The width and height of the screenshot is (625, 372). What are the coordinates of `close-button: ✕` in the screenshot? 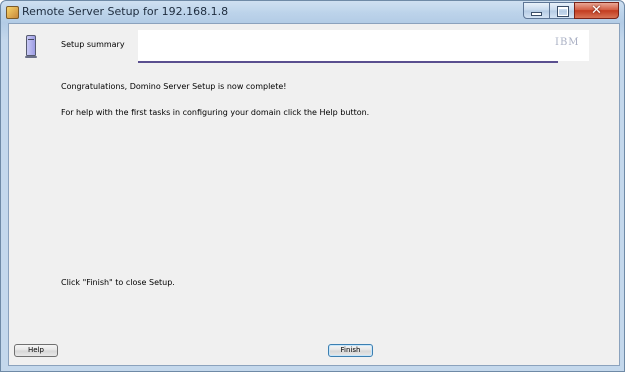 It's located at (596, 10).